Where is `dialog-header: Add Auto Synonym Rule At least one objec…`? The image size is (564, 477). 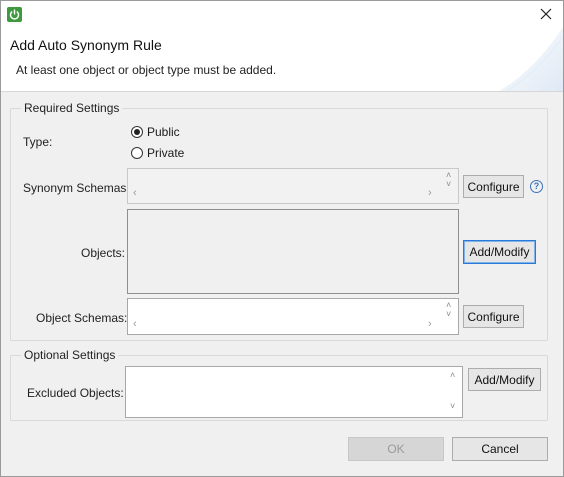
dialog-header: Add Auto Synonym Rule At least one objec… is located at coordinates (282, 59).